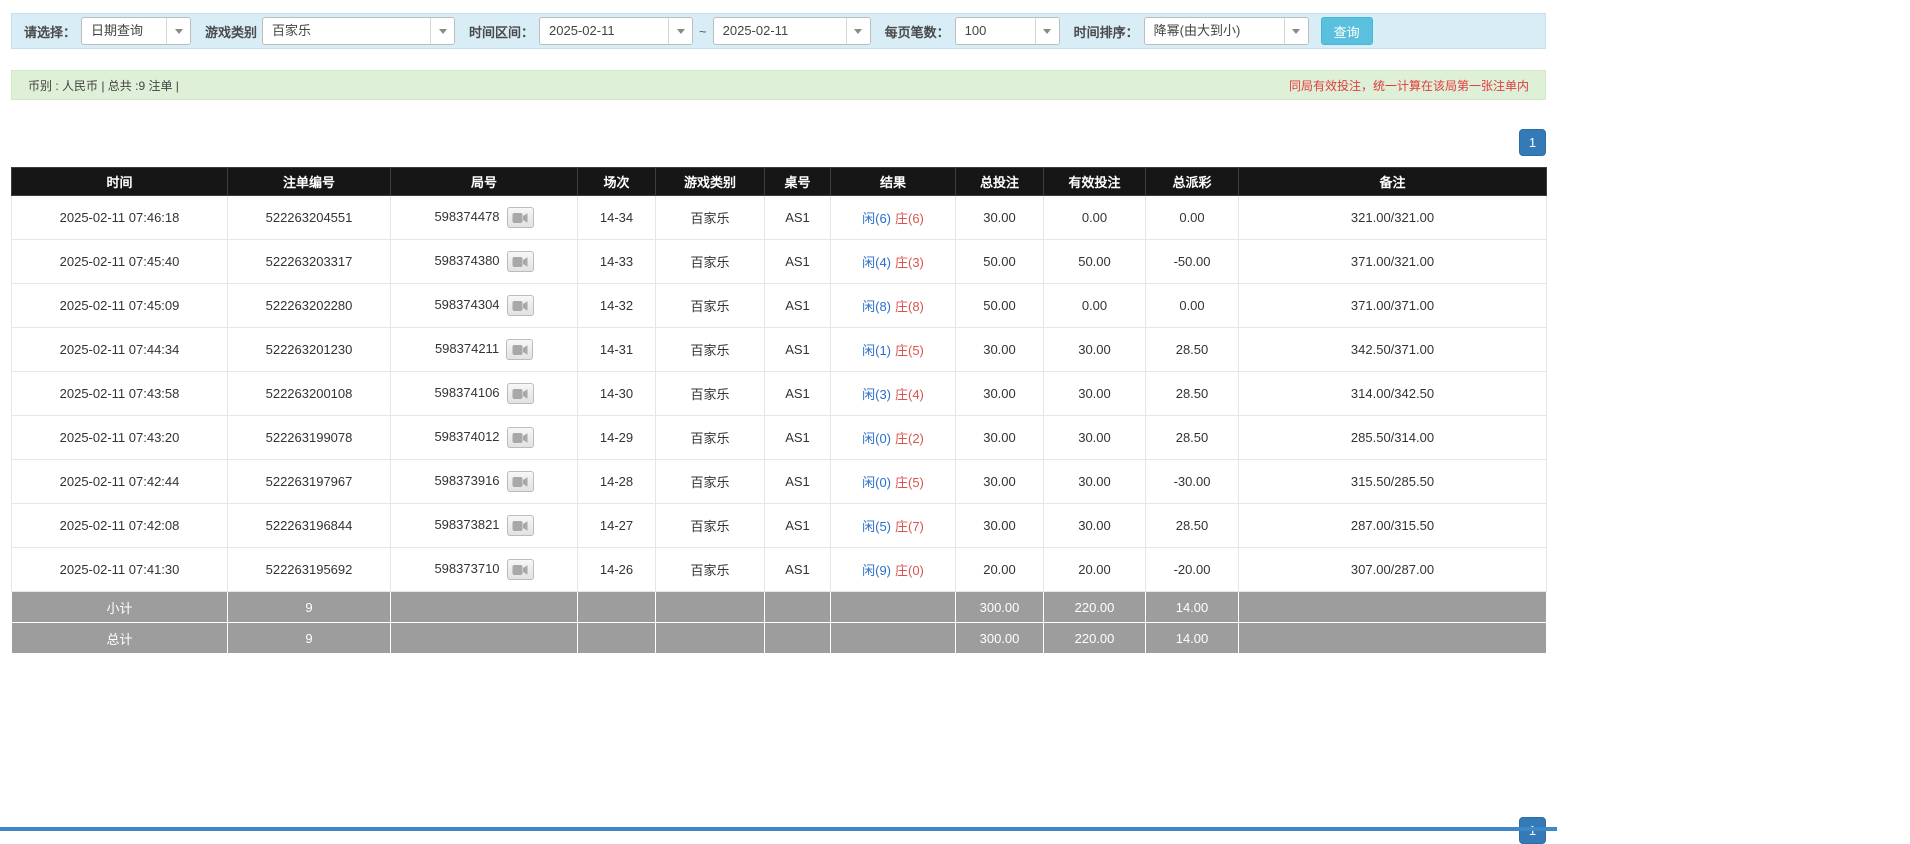 The width and height of the screenshot is (1910, 844). What do you see at coordinates (119, 305) in the screenshot?
I see `cell-time: 2025-02-11 07:45:09` at bounding box center [119, 305].